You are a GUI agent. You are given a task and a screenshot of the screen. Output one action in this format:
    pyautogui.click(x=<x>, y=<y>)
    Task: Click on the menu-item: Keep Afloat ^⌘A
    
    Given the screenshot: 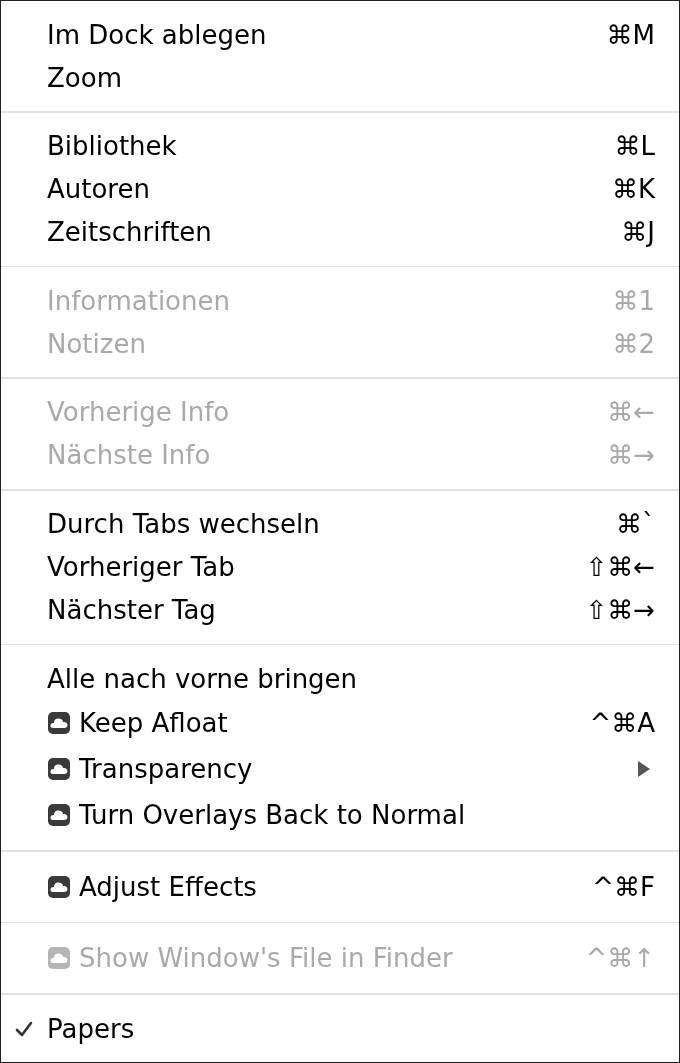 What is the action you would take?
    pyautogui.click(x=340, y=723)
    